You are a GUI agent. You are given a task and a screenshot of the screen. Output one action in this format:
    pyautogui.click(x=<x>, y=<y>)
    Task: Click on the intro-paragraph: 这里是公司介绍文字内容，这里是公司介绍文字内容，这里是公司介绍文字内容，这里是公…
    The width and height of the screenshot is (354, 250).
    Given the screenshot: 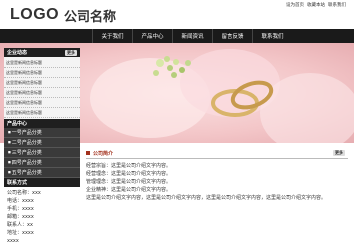 What is the action you would take?
    pyautogui.click(x=206, y=198)
    